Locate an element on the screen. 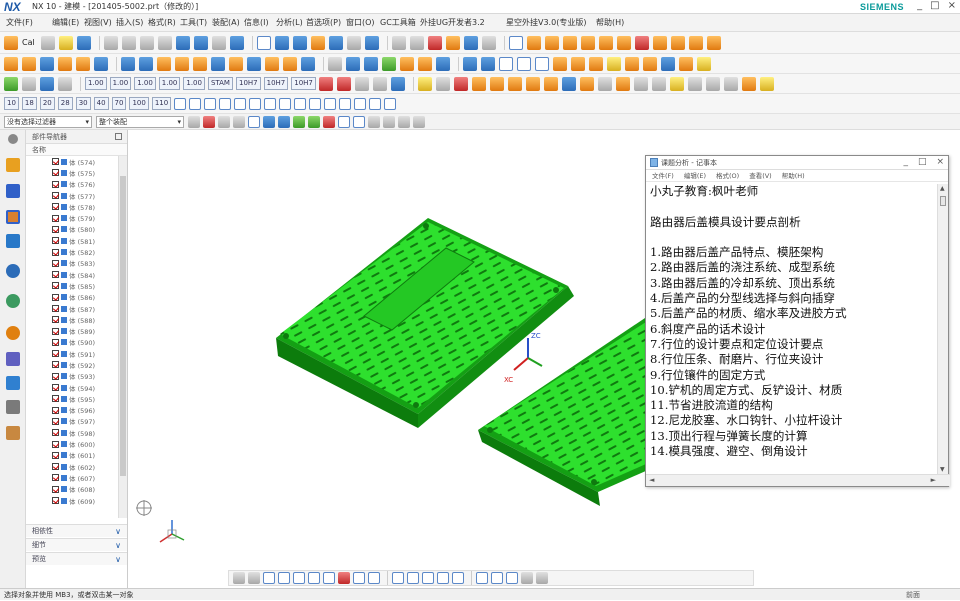  ejector-icon is located at coordinates (532, 83).